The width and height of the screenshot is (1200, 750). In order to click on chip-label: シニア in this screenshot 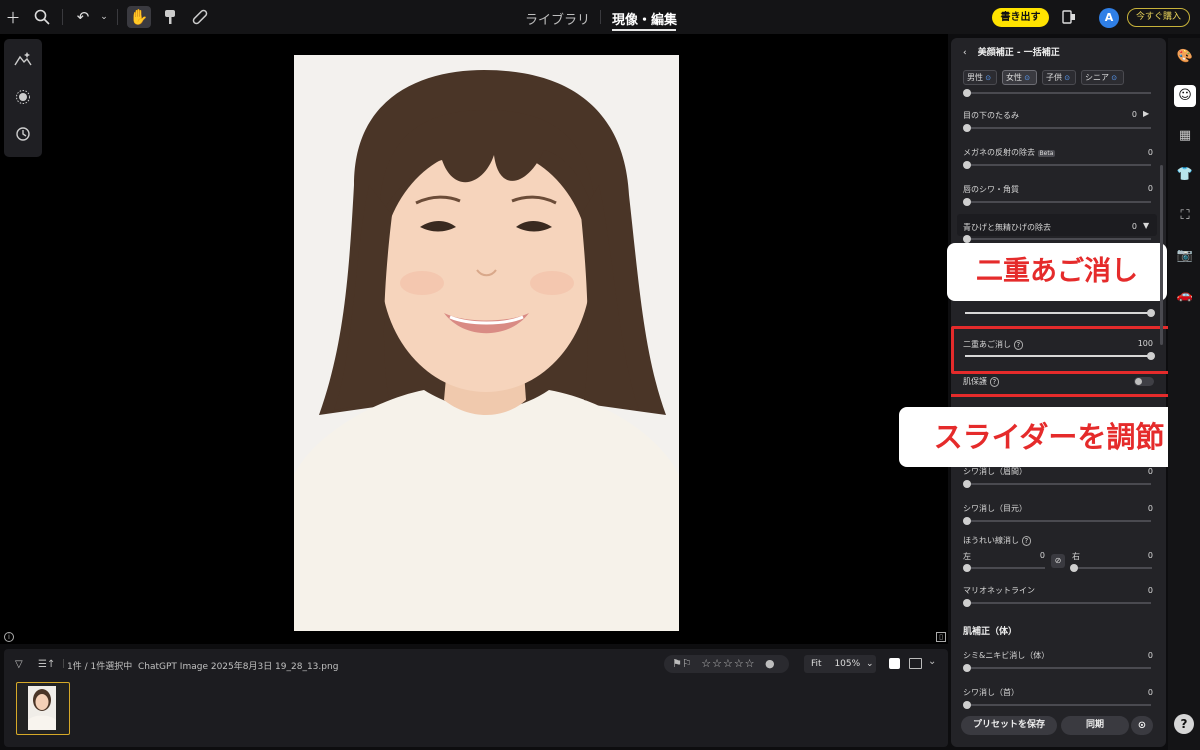, I will do `click(1097, 77)`.